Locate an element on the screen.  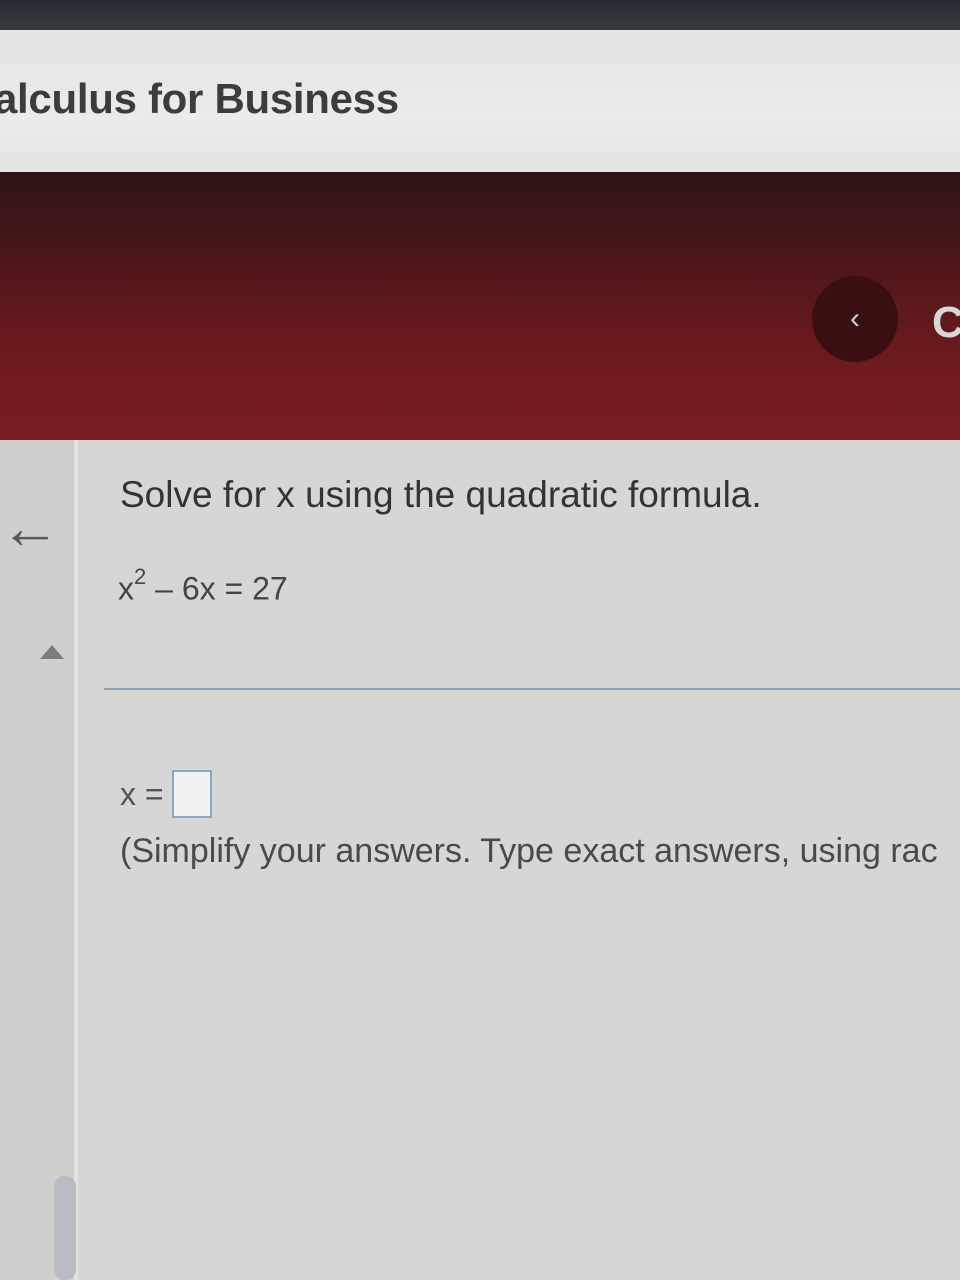
back-arrow-icon: ← is located at coordinates (30, 528).